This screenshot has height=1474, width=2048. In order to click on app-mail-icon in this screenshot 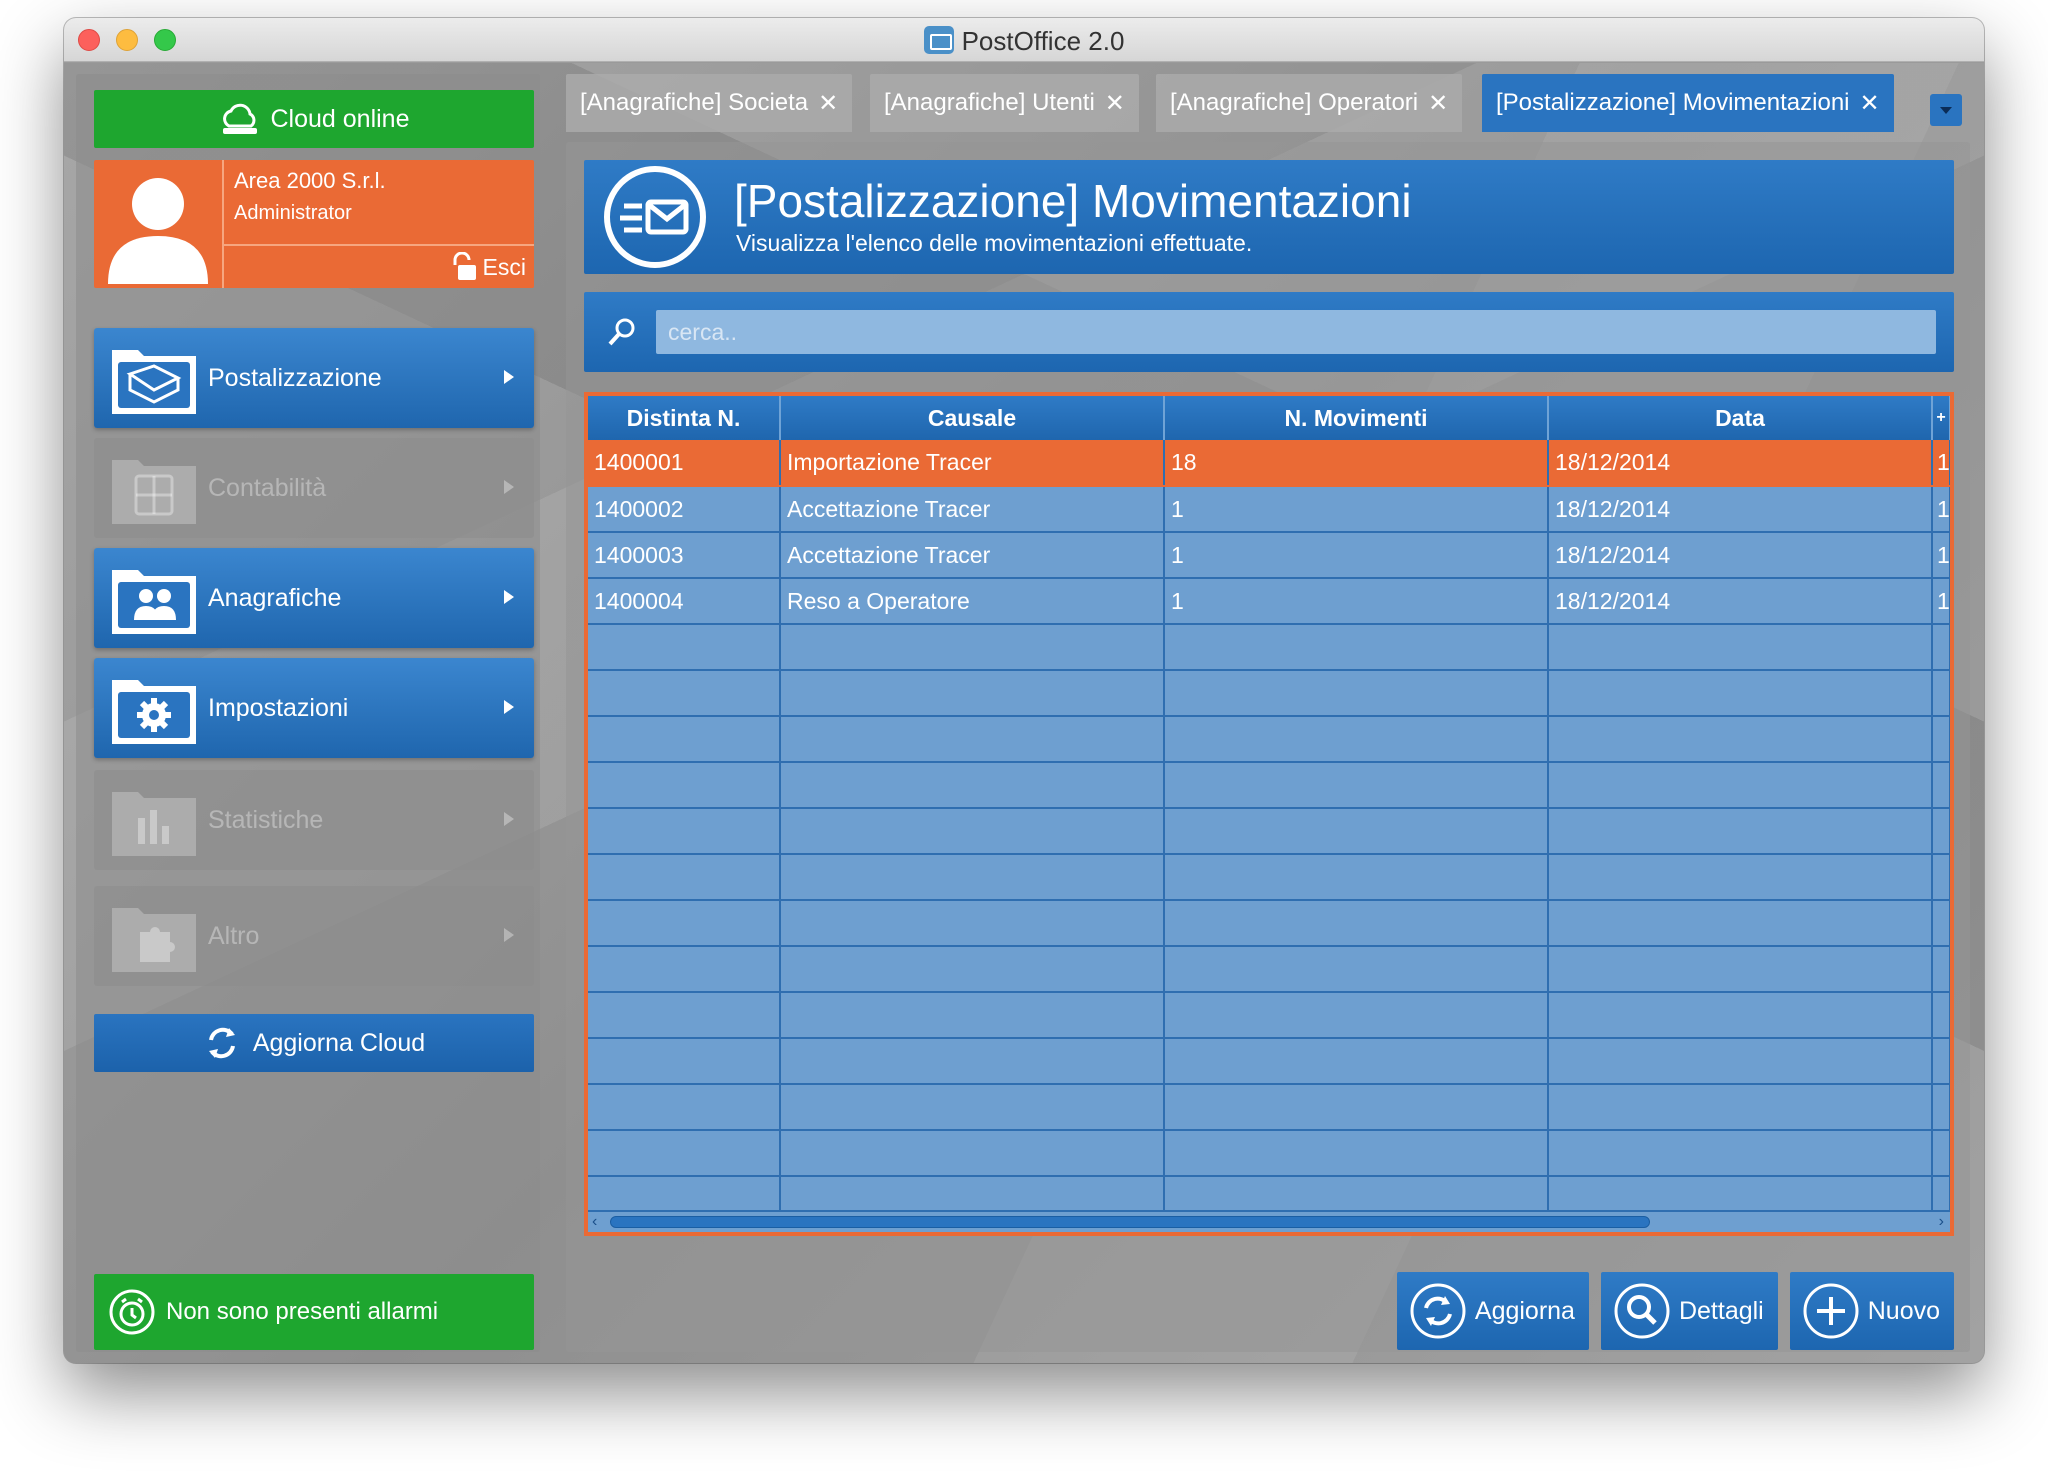, I will do `click(938, 40)`.